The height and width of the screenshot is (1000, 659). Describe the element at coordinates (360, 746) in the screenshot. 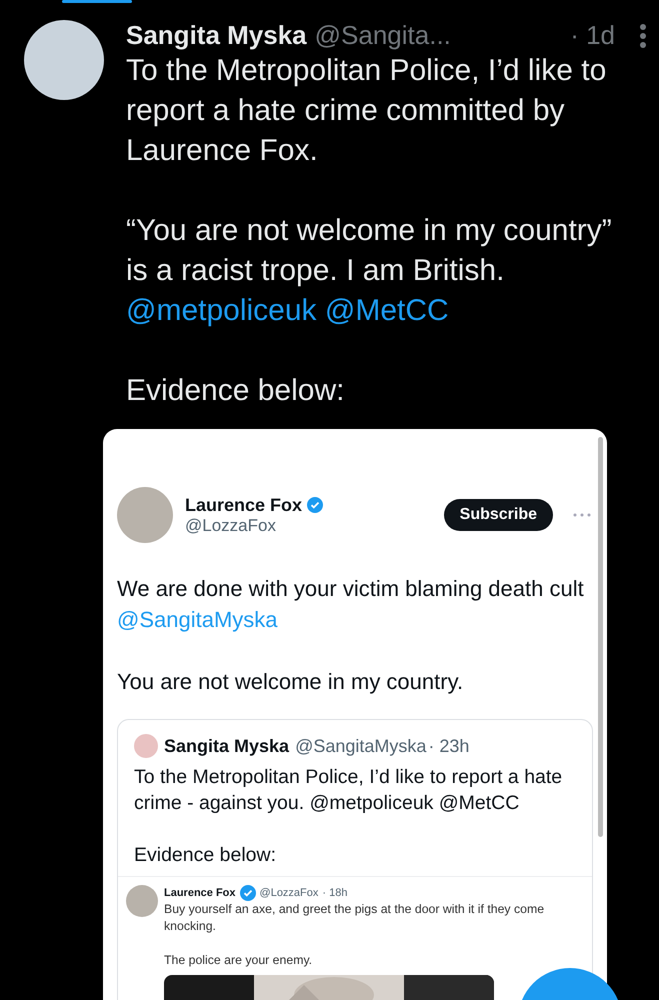

I see `author-handle: @SangitaMyska` at that location.